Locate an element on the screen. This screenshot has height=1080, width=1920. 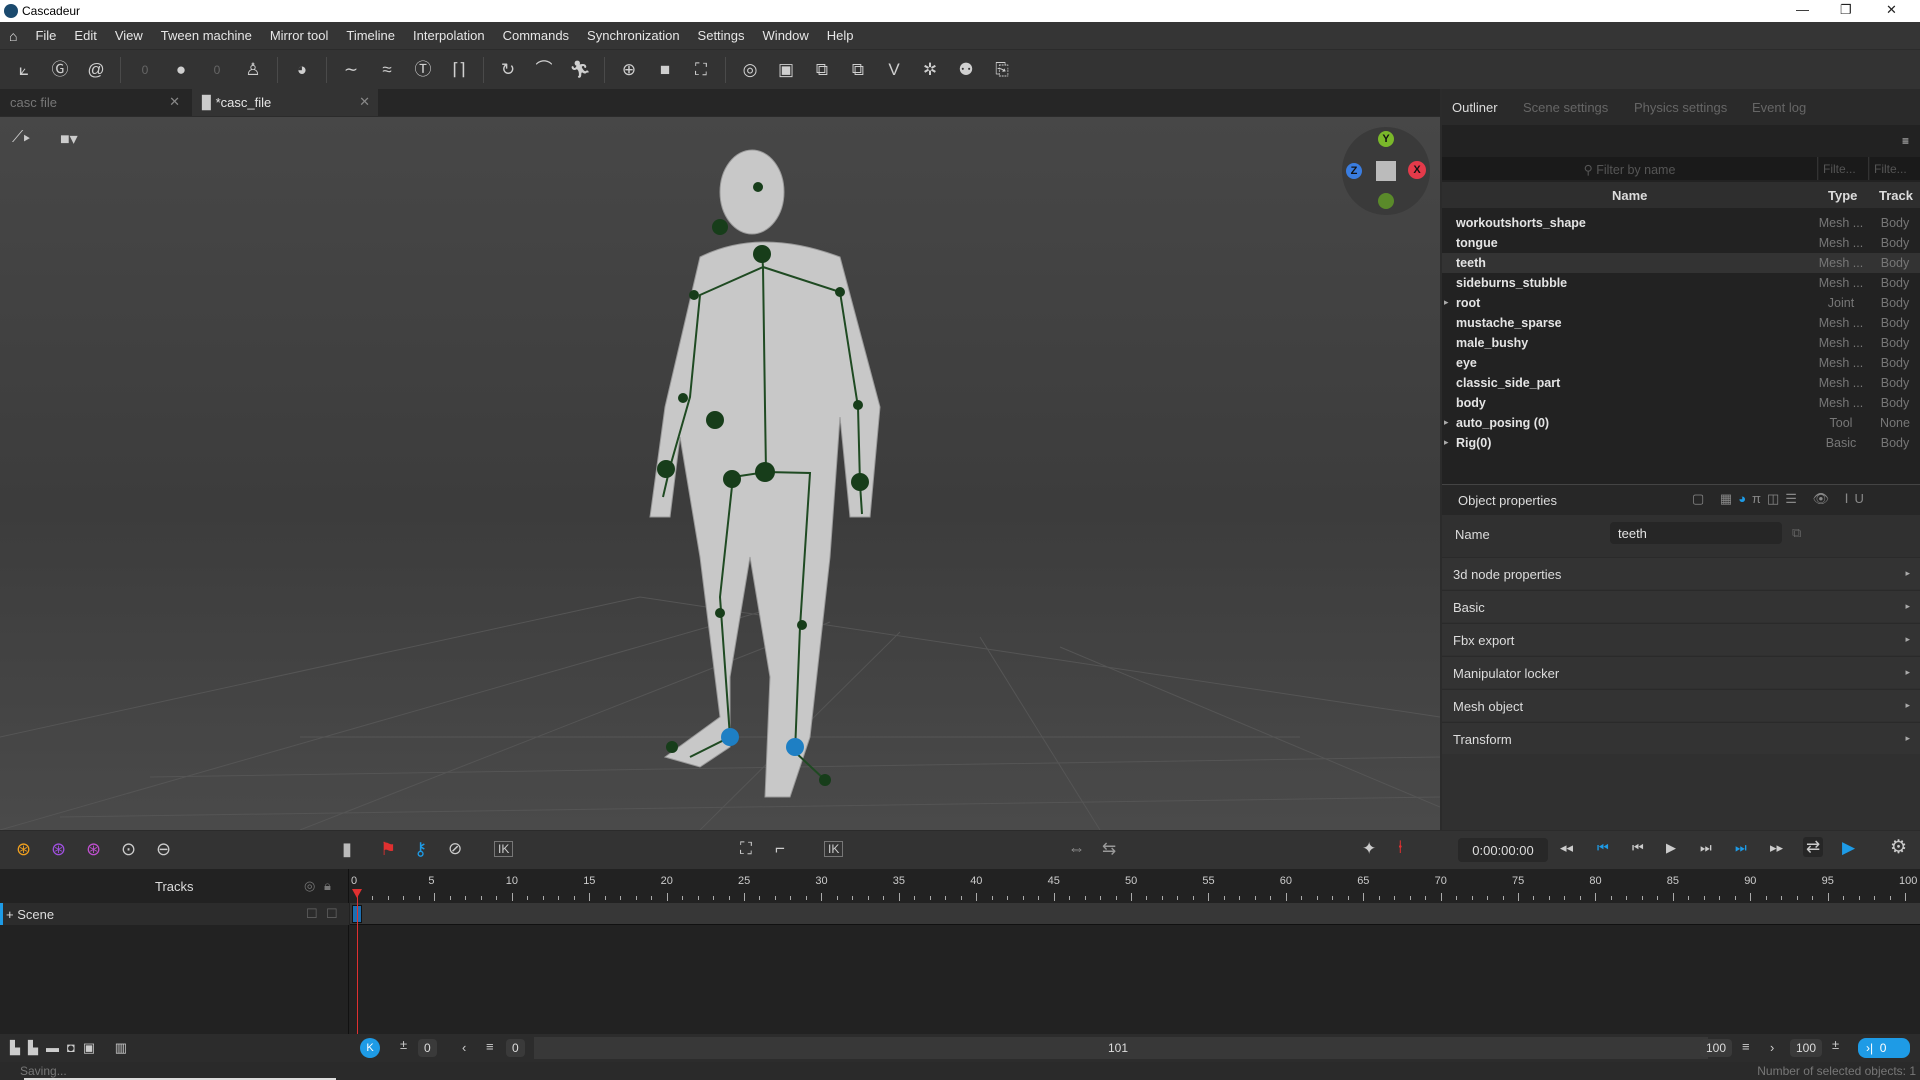
end-list-icon: ≡ is located at coordinates (1746, 1046).